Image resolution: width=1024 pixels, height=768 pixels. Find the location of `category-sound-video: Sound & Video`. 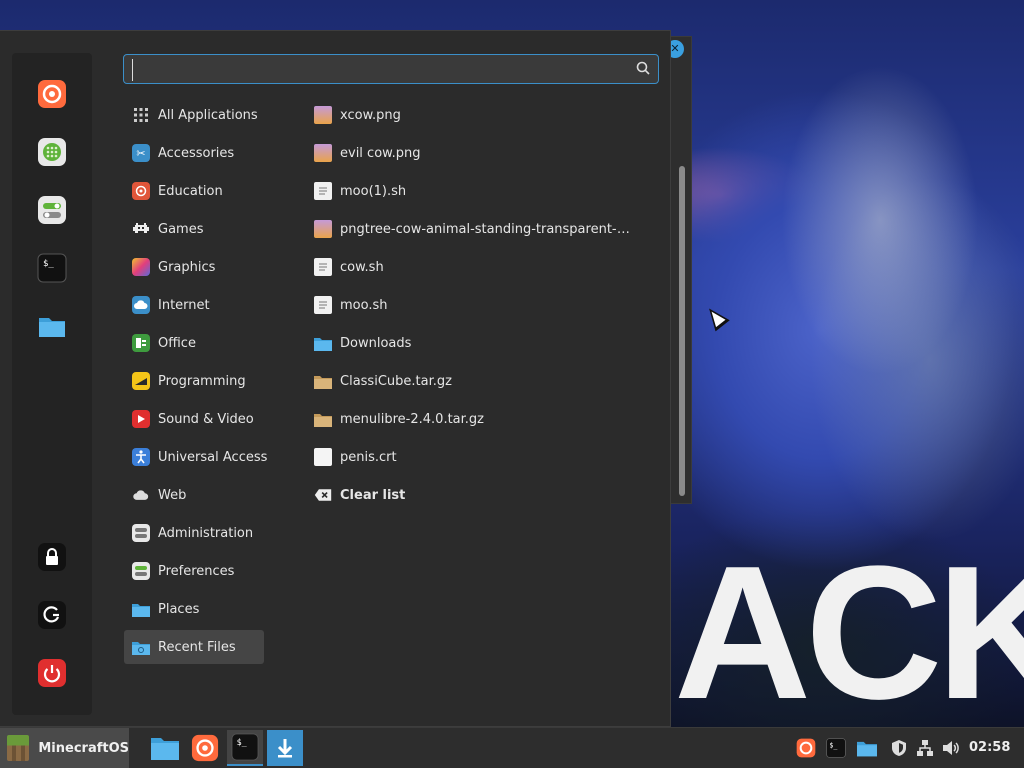

category-sound-video: Sound & Video is located at coordinates (194, 419).